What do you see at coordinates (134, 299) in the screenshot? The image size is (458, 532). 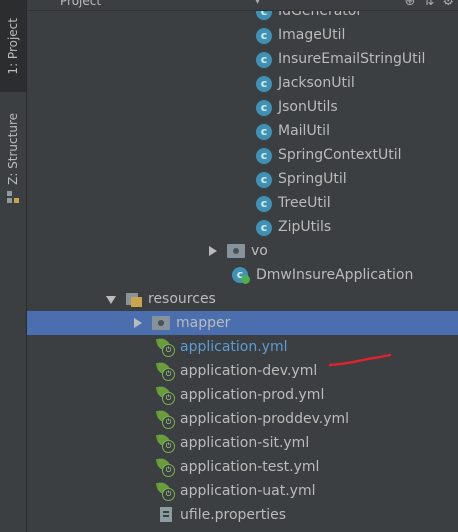 I see `resources-folder-icon` at bounding box center [134, 299].